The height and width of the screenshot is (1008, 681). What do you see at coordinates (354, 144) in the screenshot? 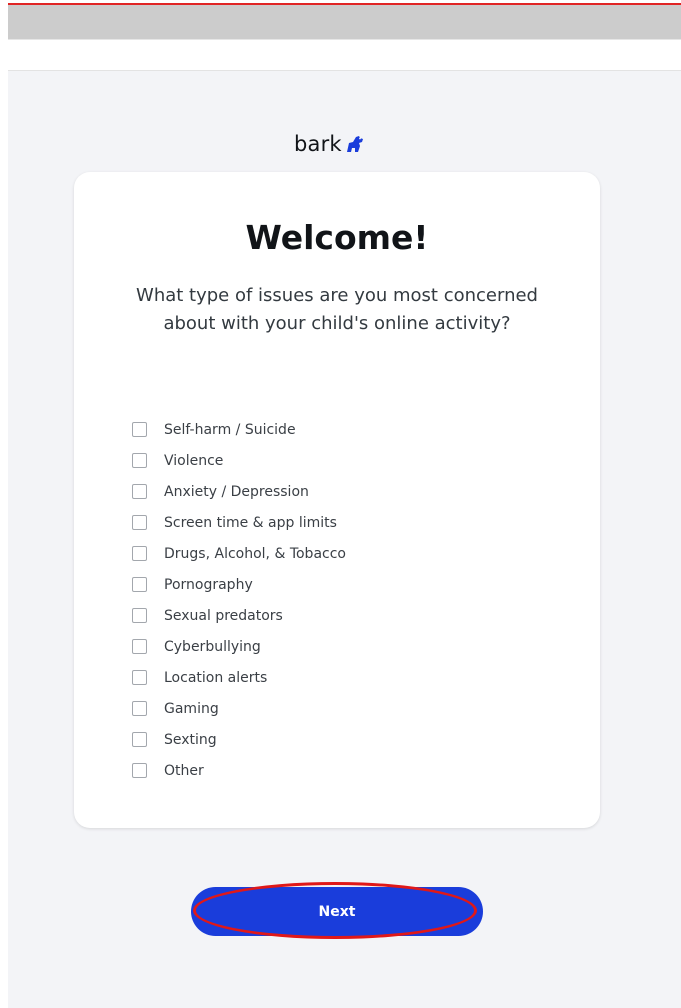
I see `dog-icon` at bounding box center [354, 144].